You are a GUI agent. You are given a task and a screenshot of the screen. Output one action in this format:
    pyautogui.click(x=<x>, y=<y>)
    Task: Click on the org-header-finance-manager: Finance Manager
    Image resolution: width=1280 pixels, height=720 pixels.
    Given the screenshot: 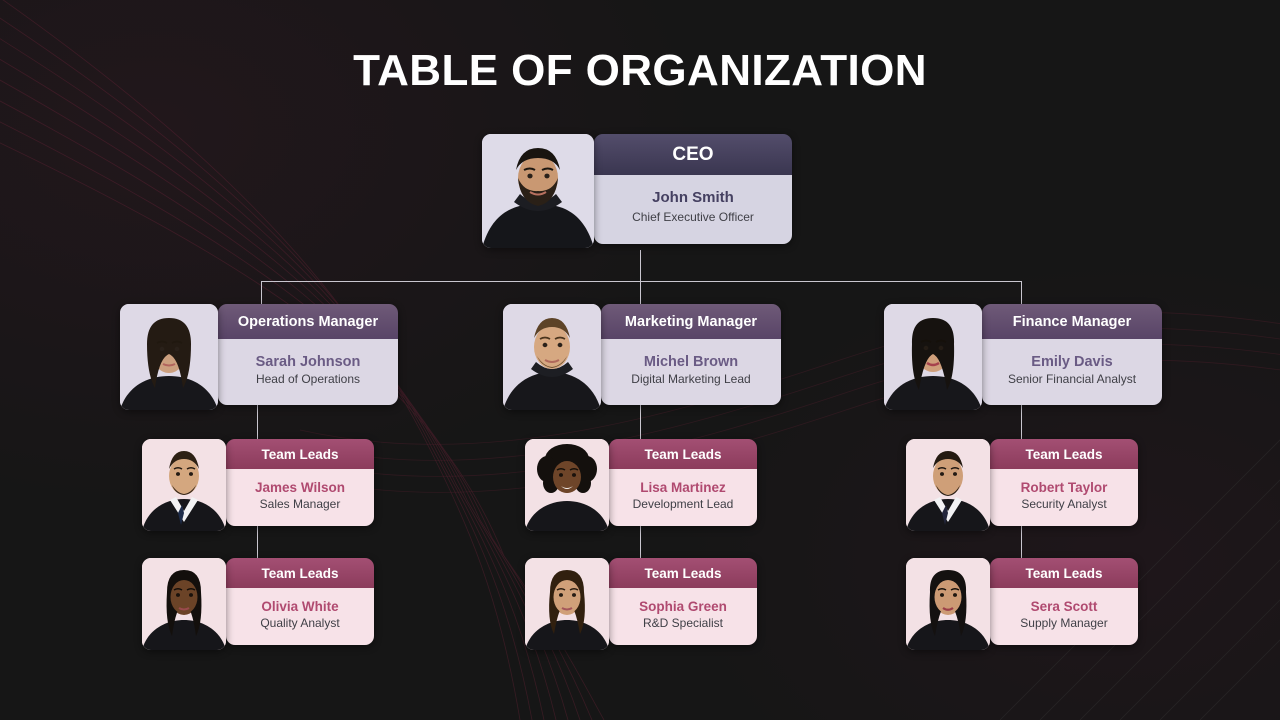 What is the action you would take?
    pyautogui.click(x=1072, y=321)
    